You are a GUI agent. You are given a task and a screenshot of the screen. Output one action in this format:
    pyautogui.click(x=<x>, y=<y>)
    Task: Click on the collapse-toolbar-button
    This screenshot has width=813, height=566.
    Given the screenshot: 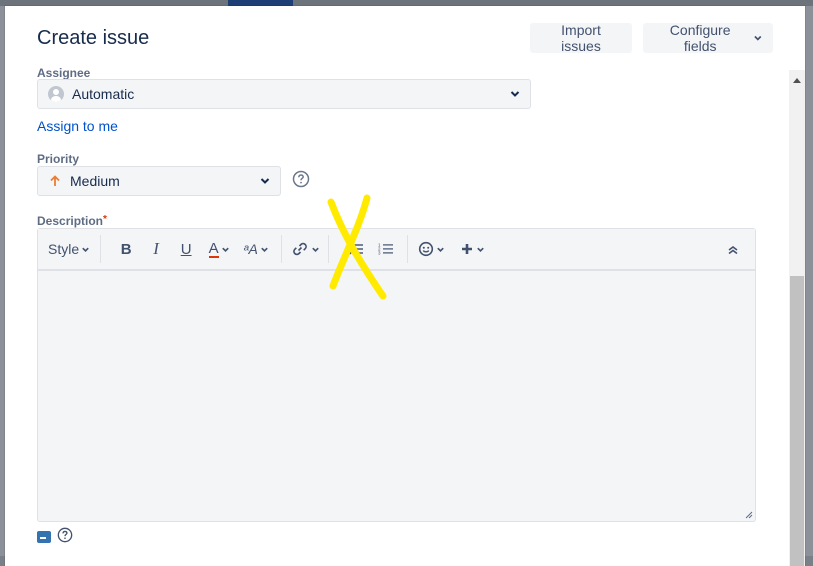 What is the action you would take?
    pyautogui.click(x=733, y=250)
    